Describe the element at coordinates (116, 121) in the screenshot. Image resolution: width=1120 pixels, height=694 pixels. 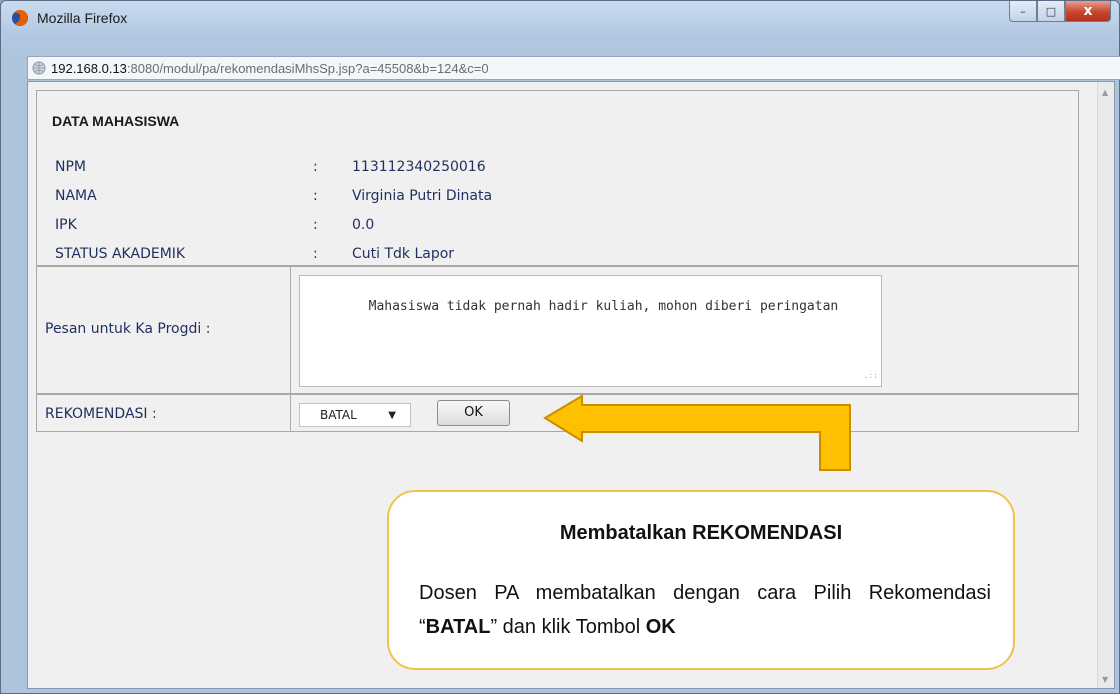
I see `section-title: DATA MAHASISWA` at that location.